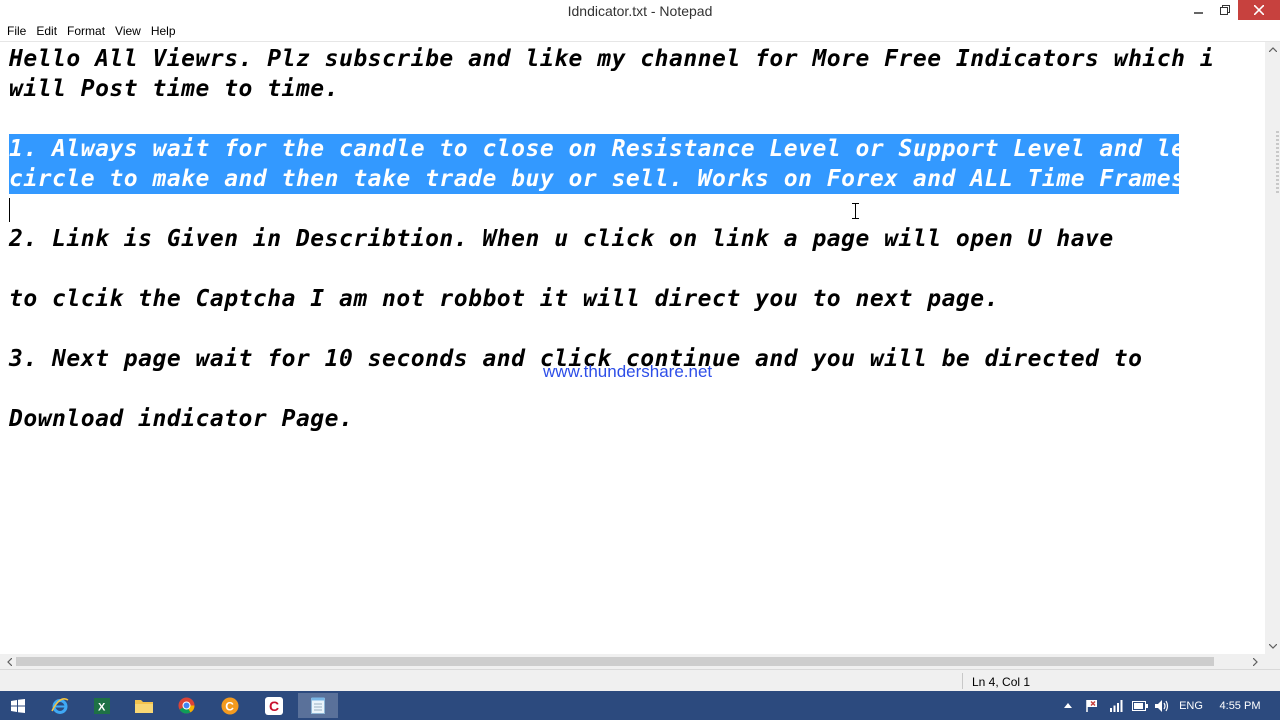  What do you see at coordinates (9, 210) in the screenshot?
I see `text-caret` at bounding box center [9, 210].